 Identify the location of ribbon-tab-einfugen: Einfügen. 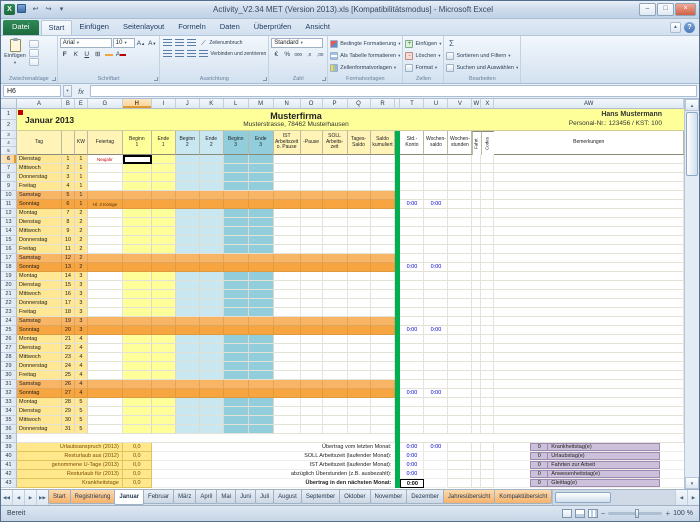
(94, 27).